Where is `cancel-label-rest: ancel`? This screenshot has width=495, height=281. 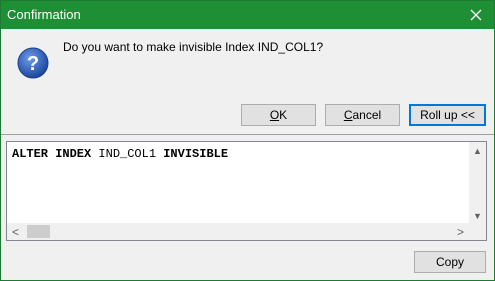
cancel-label-rest: ancel is located at coordinates (367, 115).